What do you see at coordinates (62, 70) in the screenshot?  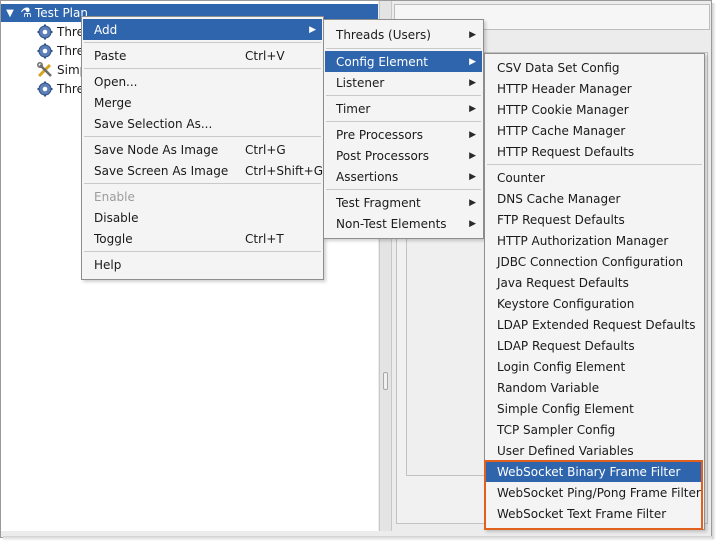 I see `tree-node-simple-element: Simp` at bounding box center [62, 70].